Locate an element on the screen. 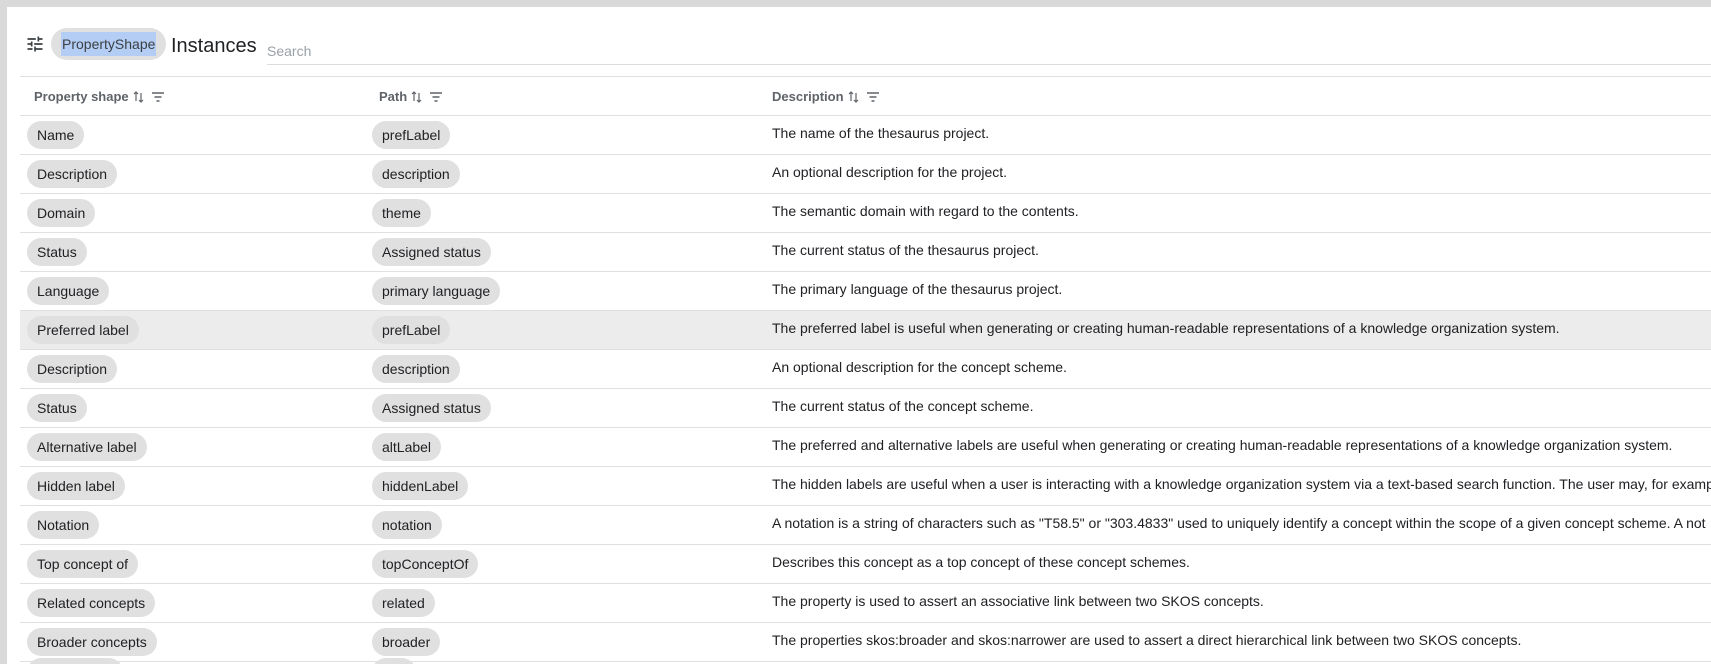  property-shape-cell: Broader concepts is located at coordinates (92, 642).